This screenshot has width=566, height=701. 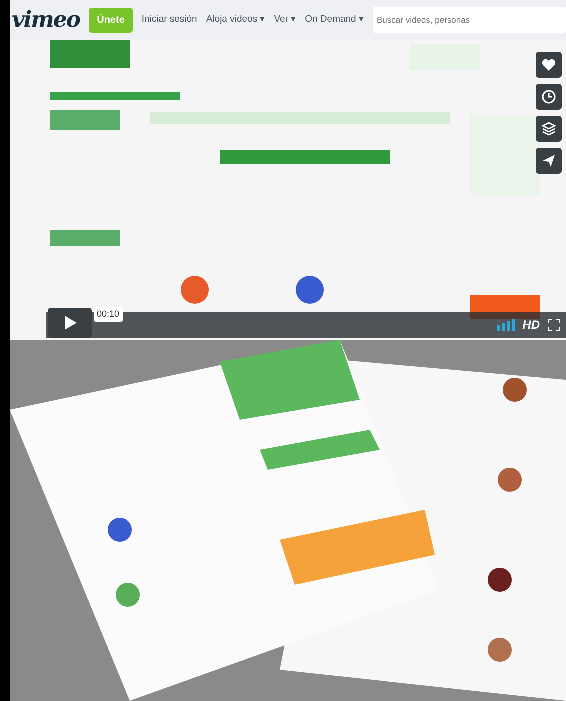 I want to click on fullscreen-icon, so click(x=554, y=325).